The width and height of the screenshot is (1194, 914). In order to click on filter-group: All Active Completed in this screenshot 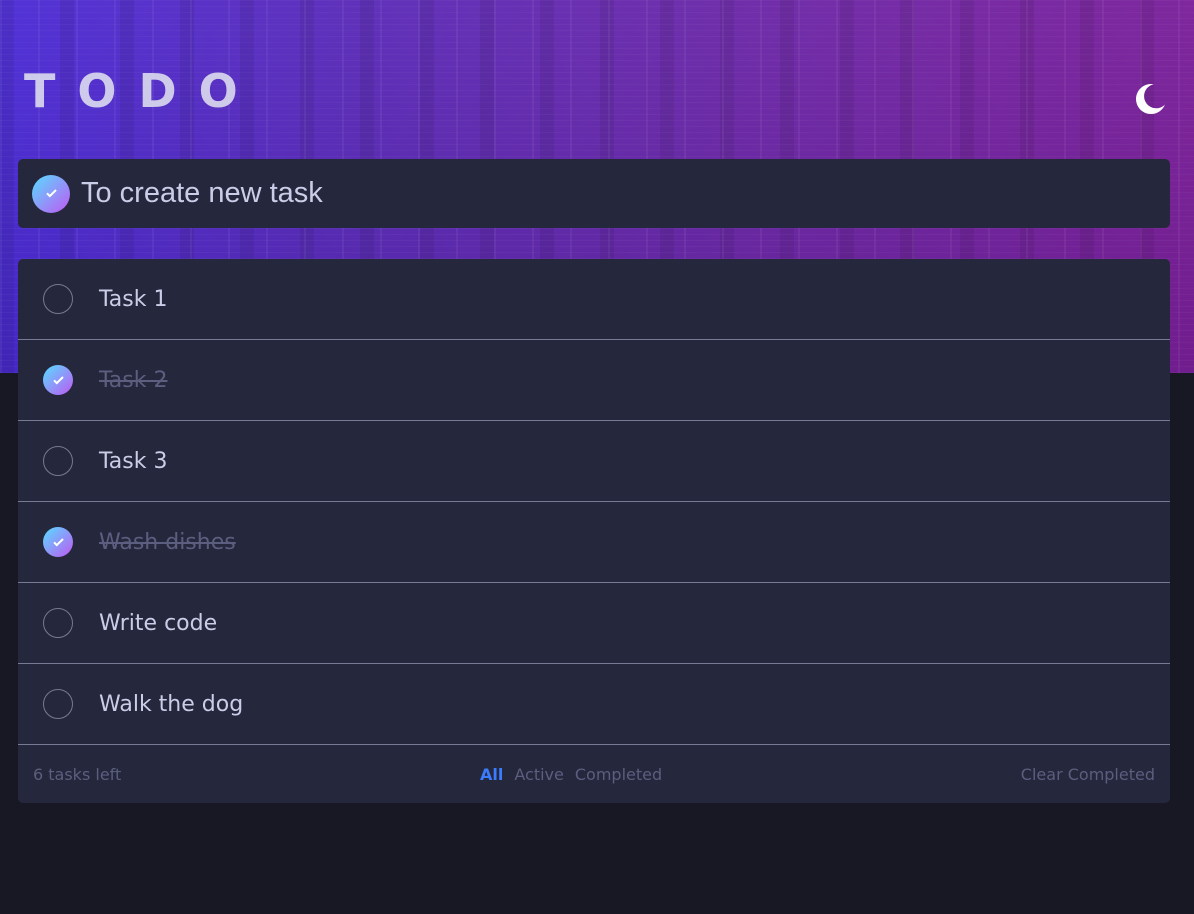, I will do `click(571, 774)`.